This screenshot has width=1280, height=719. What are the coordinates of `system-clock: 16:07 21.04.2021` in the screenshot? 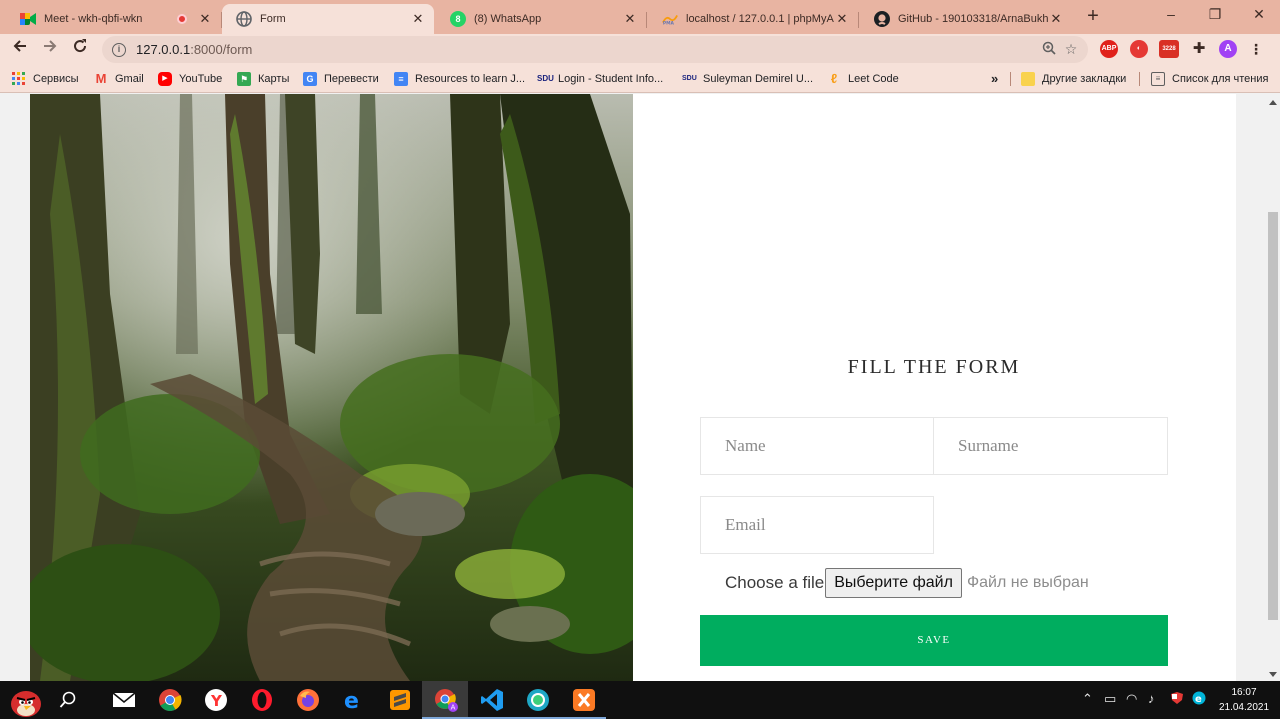 It's located at (1244, 700).